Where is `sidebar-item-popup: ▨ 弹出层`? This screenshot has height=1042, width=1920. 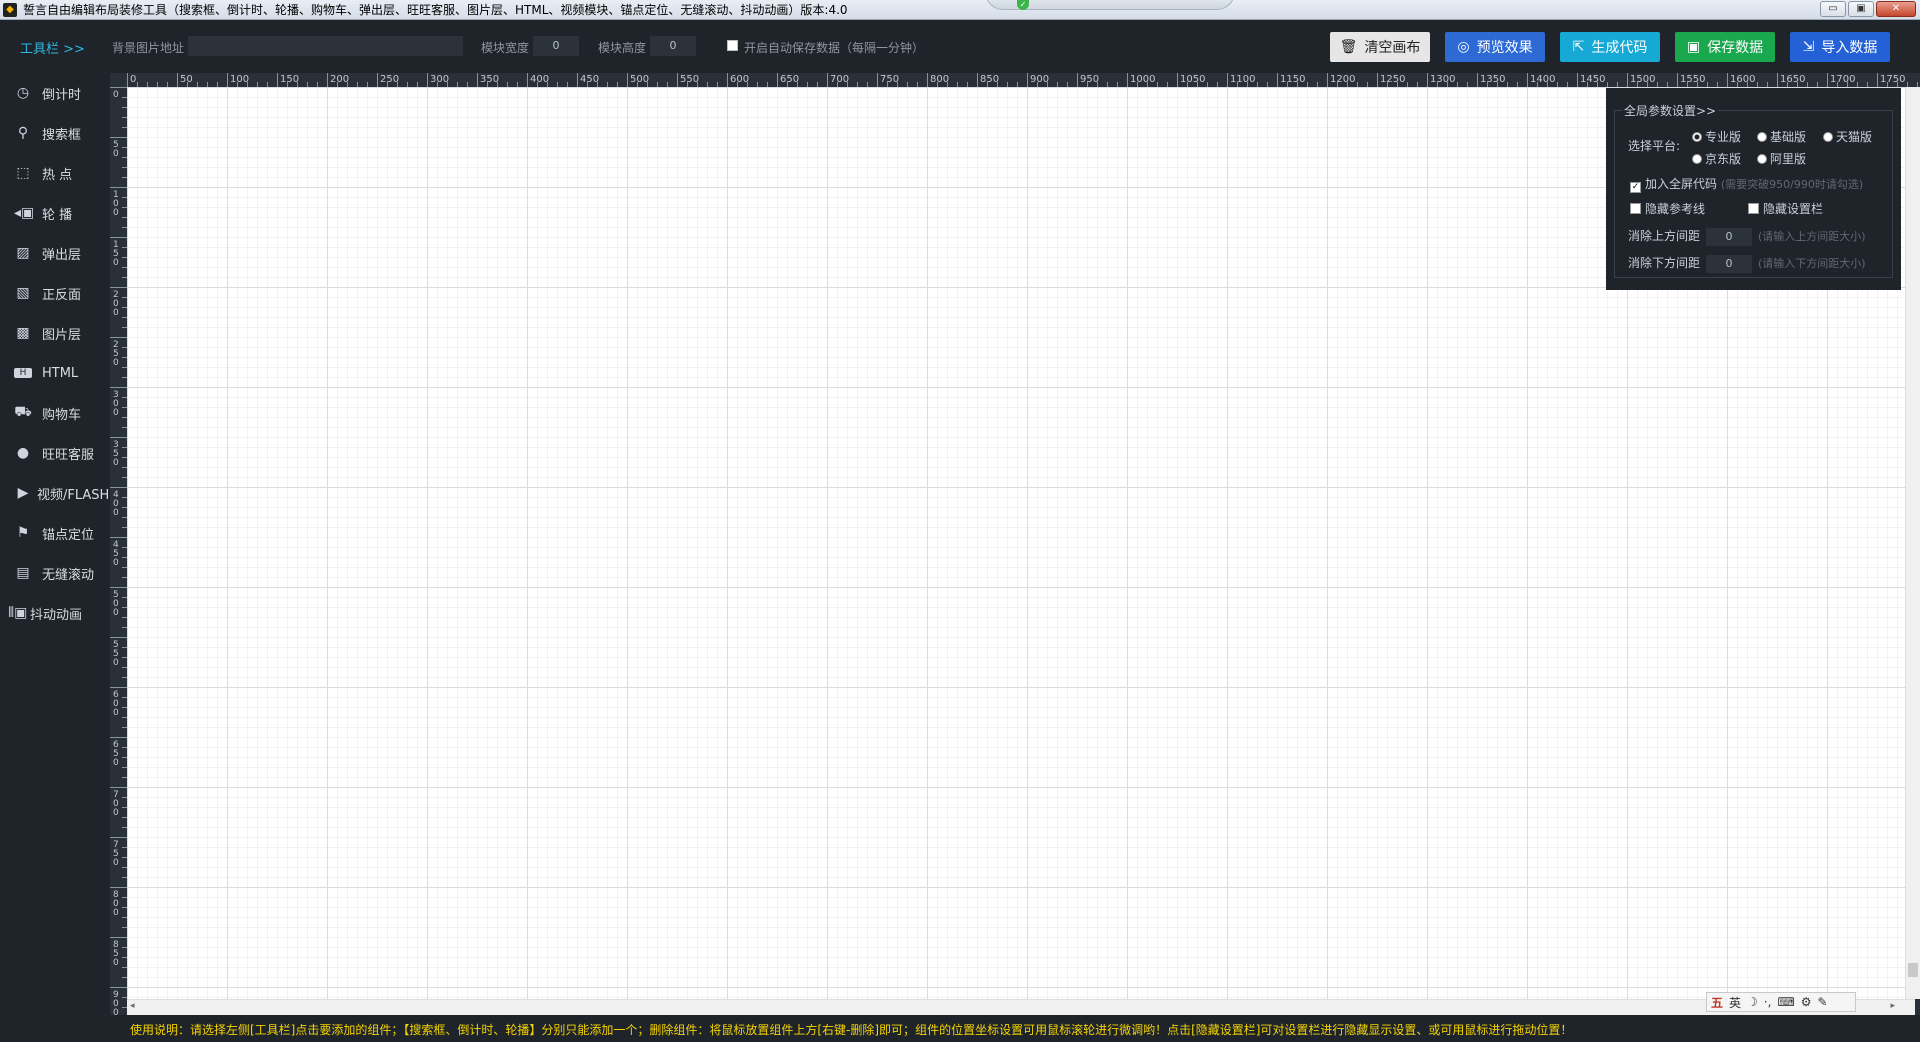 sidebar-item-popup: ▨ 弹出层 is located at coordinates (55, 253).